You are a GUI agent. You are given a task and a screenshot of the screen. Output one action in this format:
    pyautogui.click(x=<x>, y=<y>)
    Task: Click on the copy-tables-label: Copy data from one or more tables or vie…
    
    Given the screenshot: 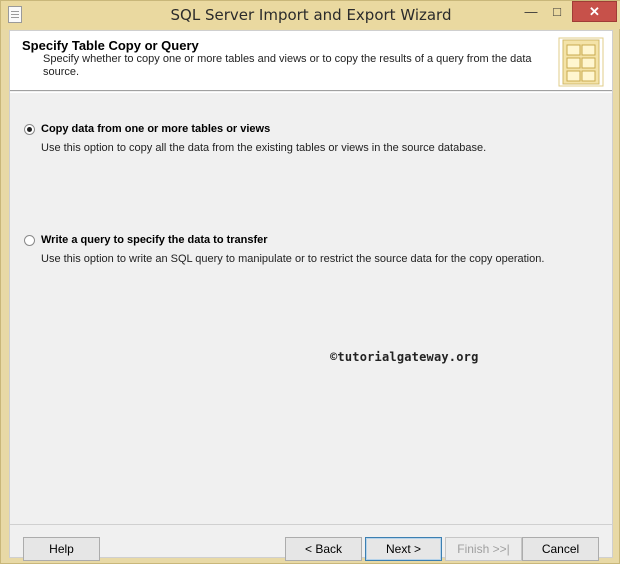 What is the action you would take?
    pyautogui.click(x=155, y=129)
    